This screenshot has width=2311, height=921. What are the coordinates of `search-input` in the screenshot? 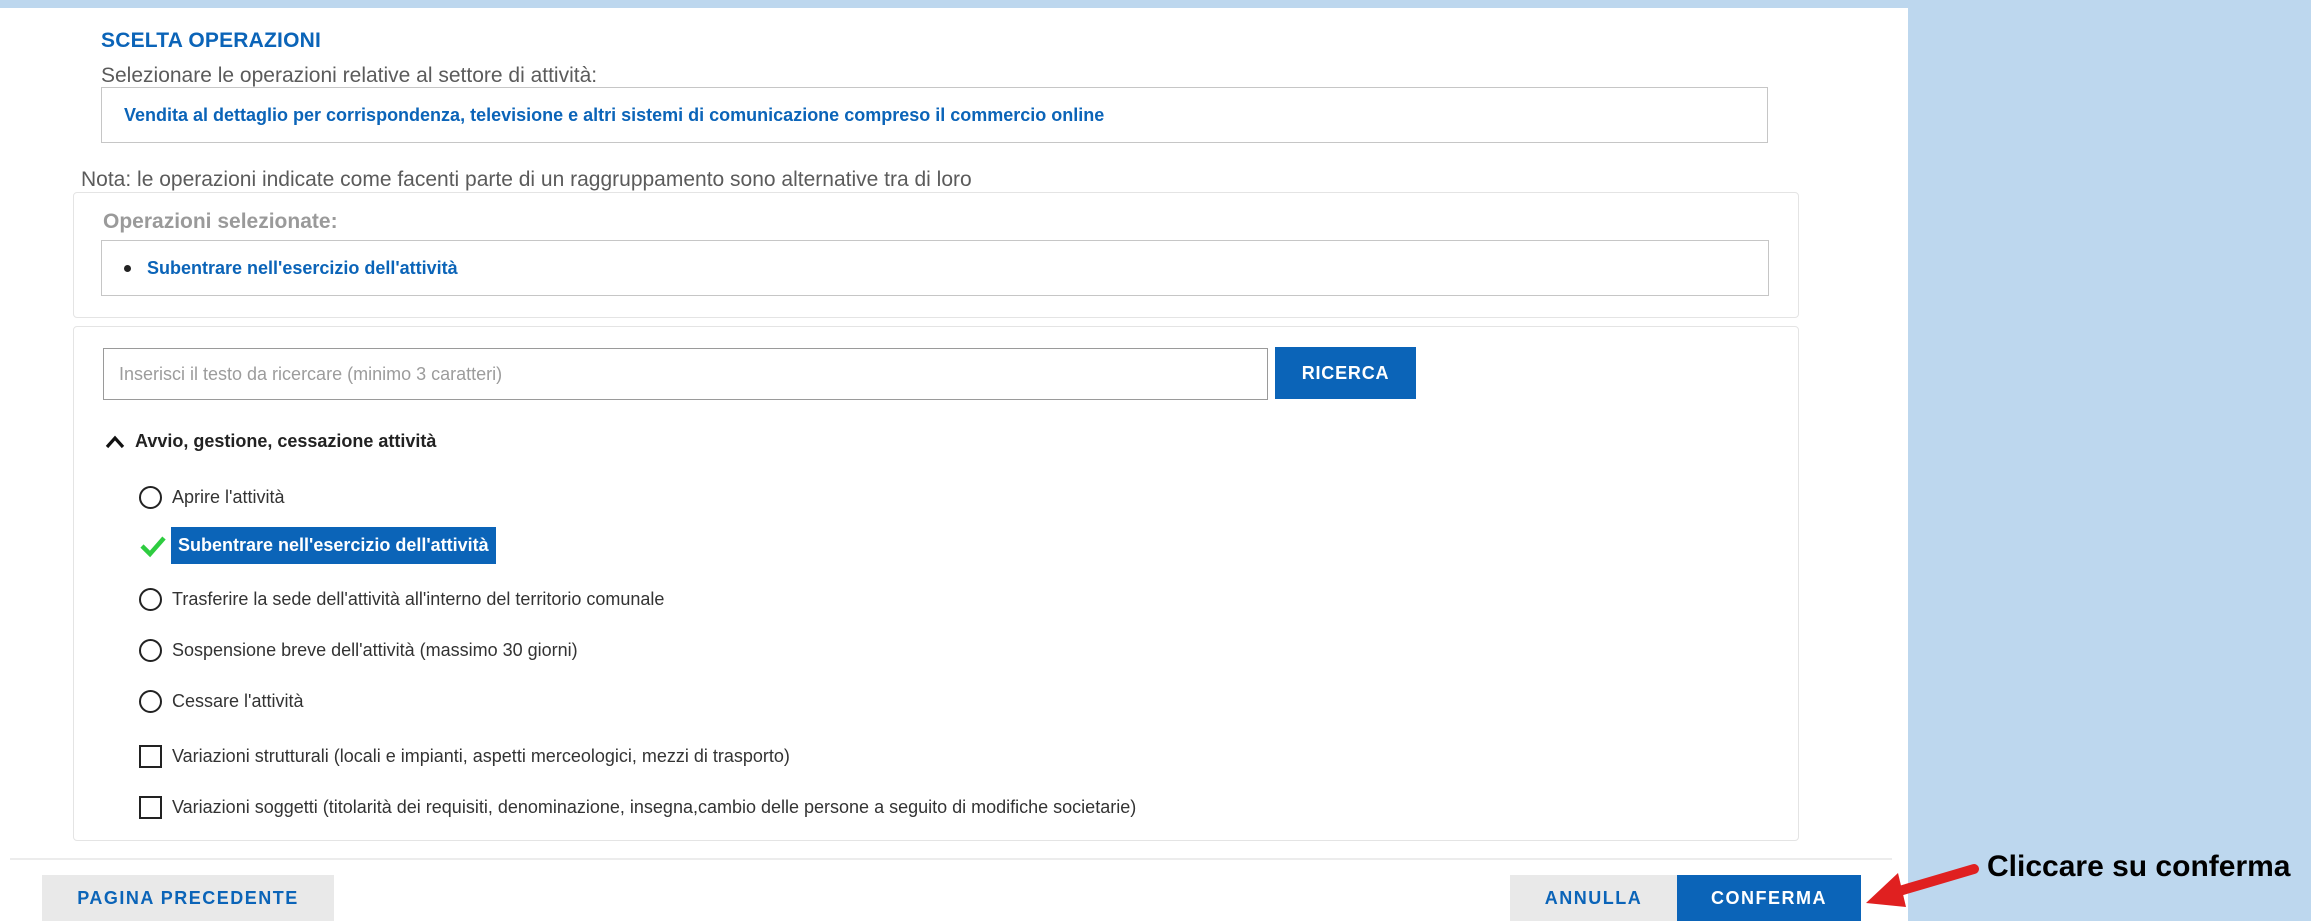 It's located at (685, 374).